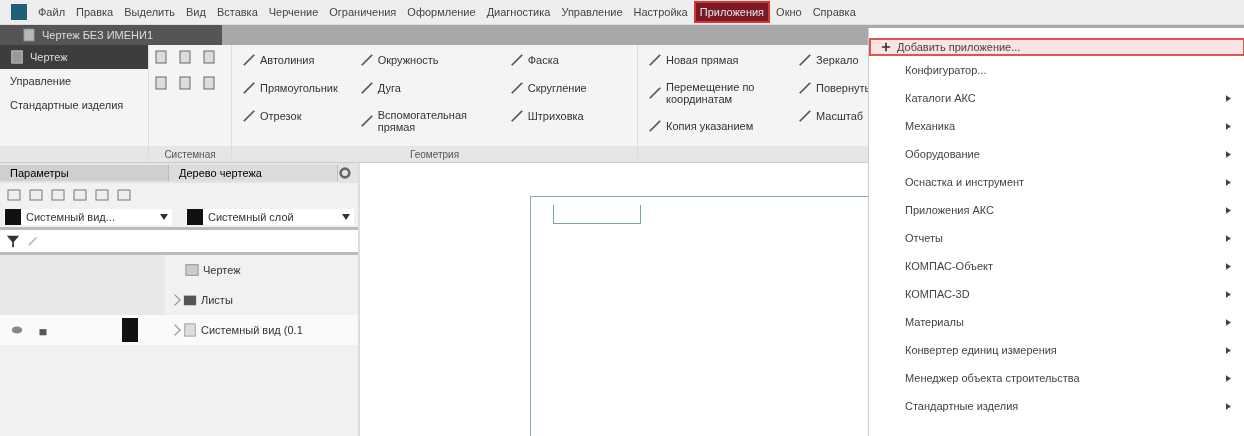 The height and width of the screenshot is (436, 1244). Describe the element at coordinates (1056, 406) in the screenshot. I see `menu-entry: Стандартные изделия` at that location.